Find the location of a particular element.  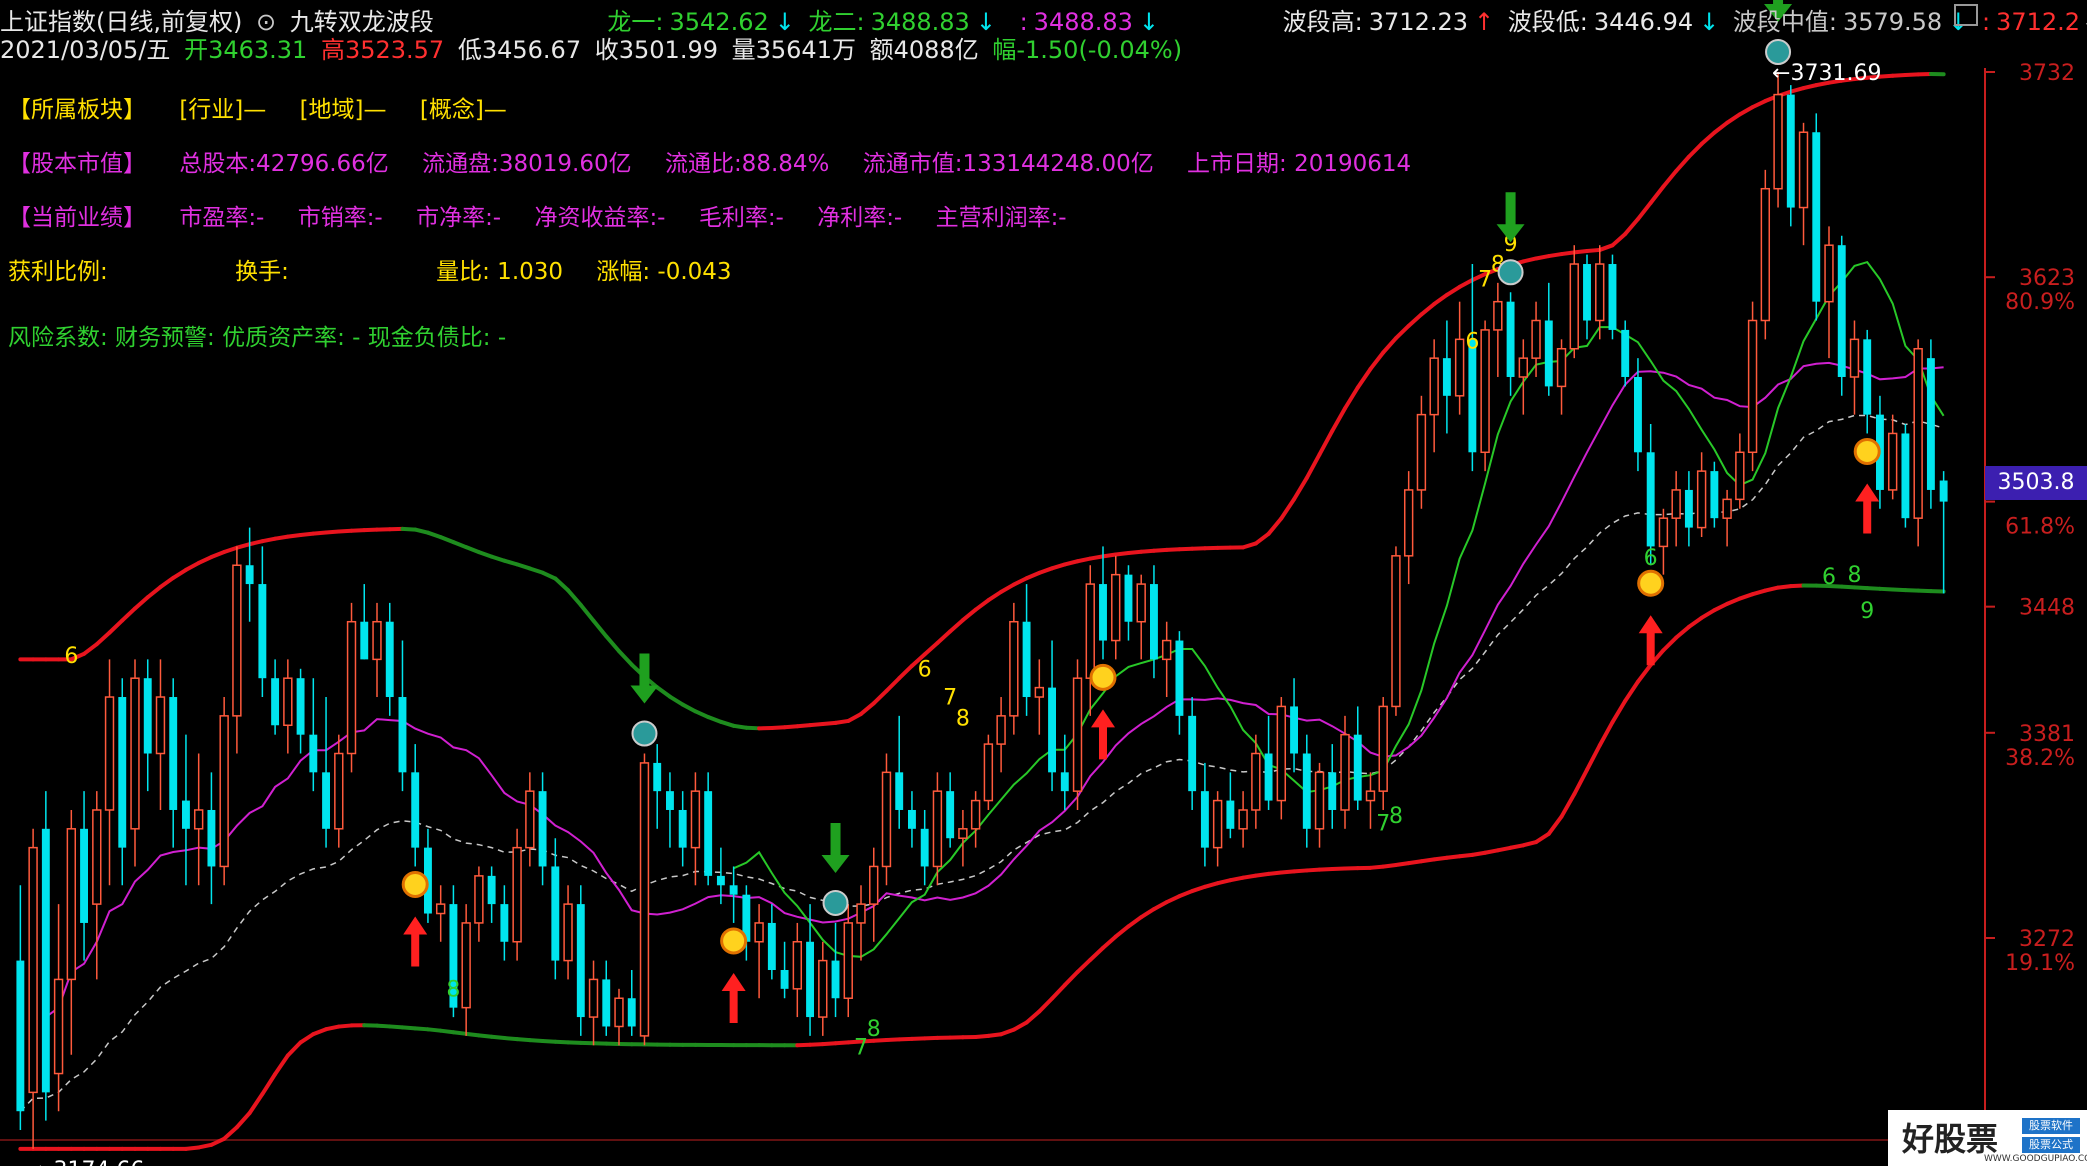

change-label: 幅 is located at coordinates (1004, 50).